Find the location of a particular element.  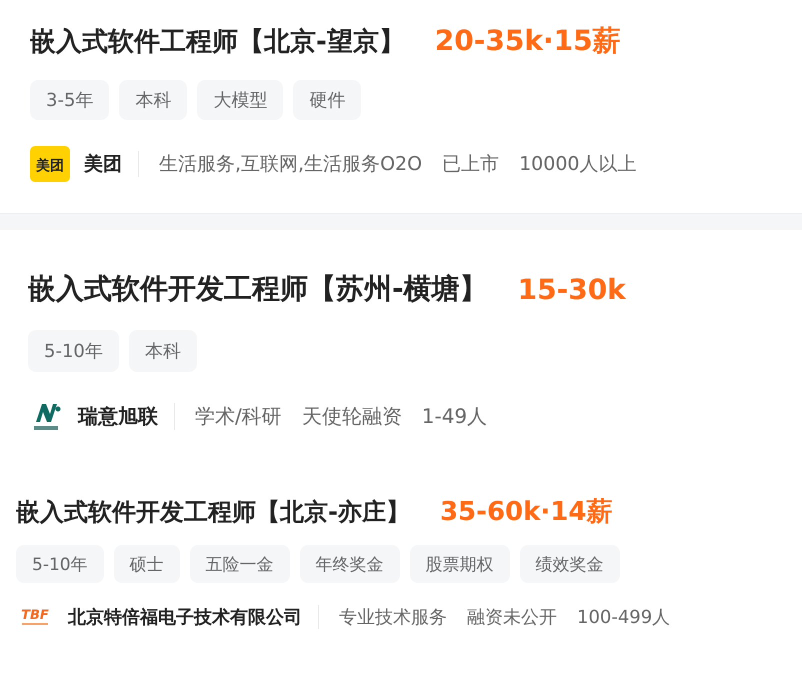

salary: 20-35k·15薪 is located at coordinates (527, 41).